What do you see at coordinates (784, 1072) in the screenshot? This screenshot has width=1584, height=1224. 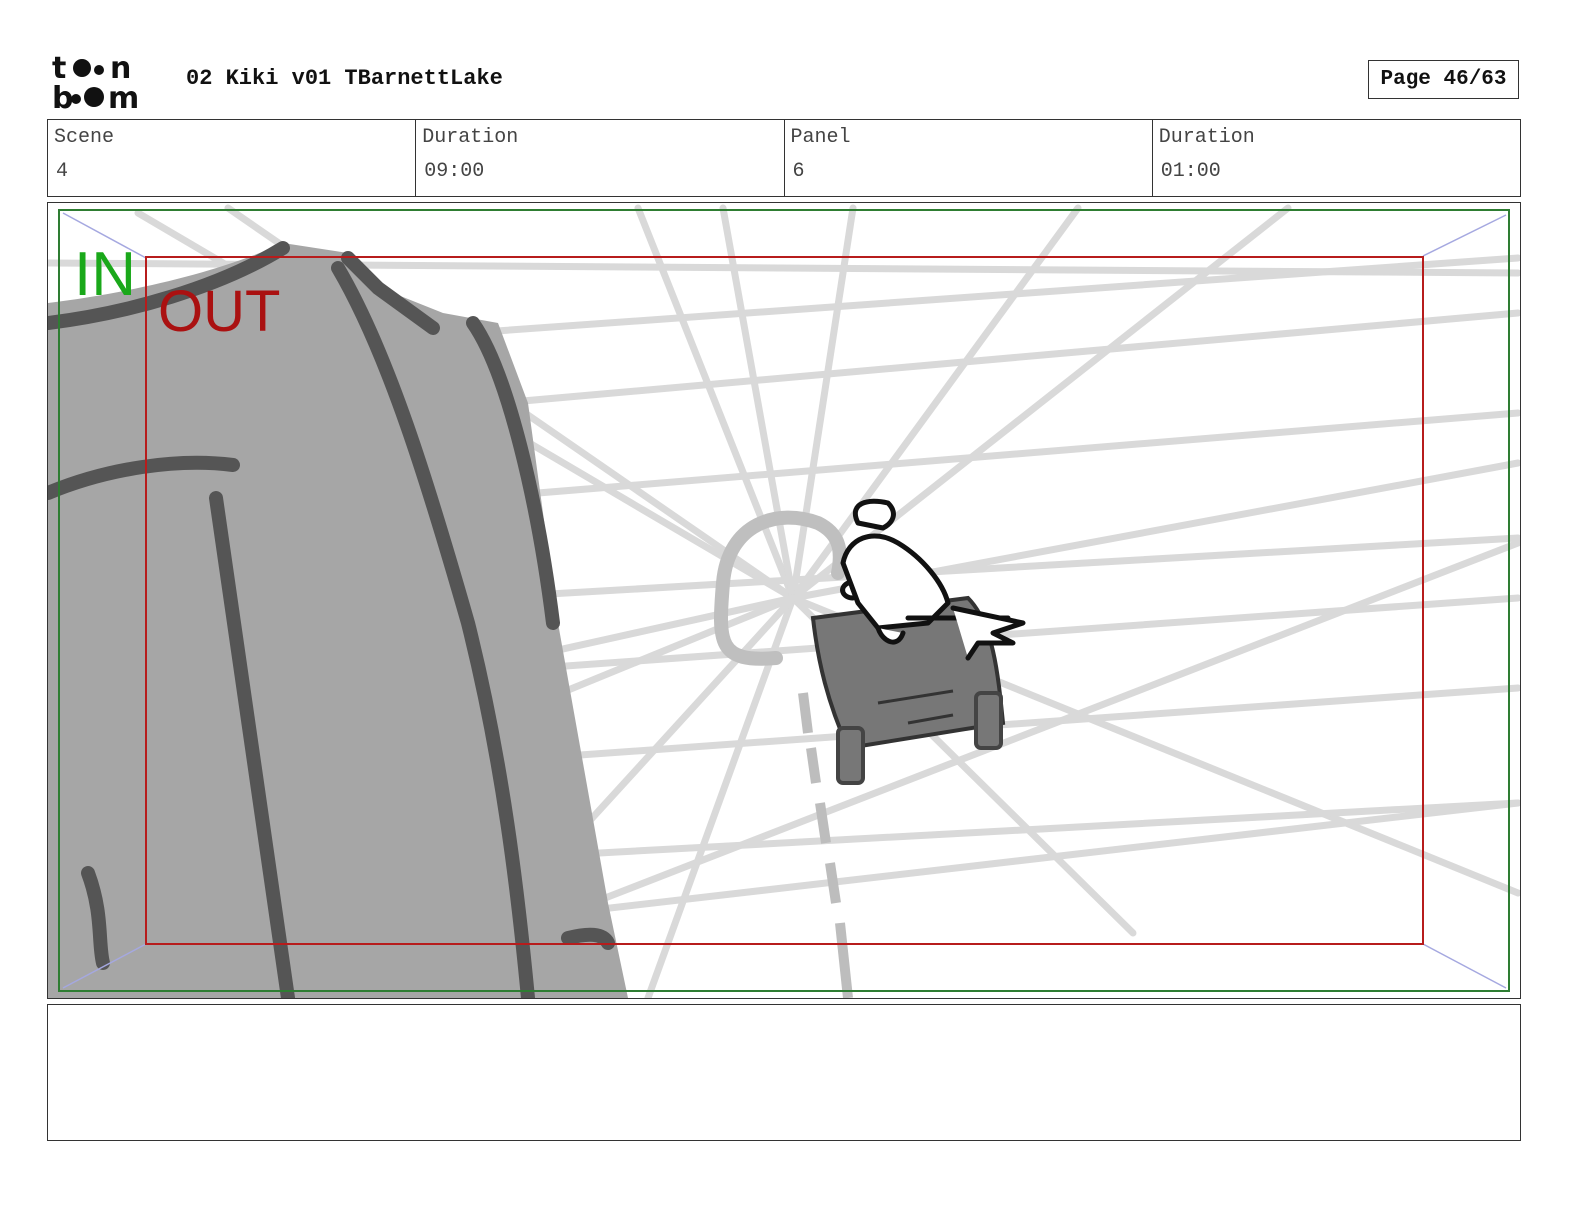 I see `panel-notes-box` at bounding box center [784, 1072].